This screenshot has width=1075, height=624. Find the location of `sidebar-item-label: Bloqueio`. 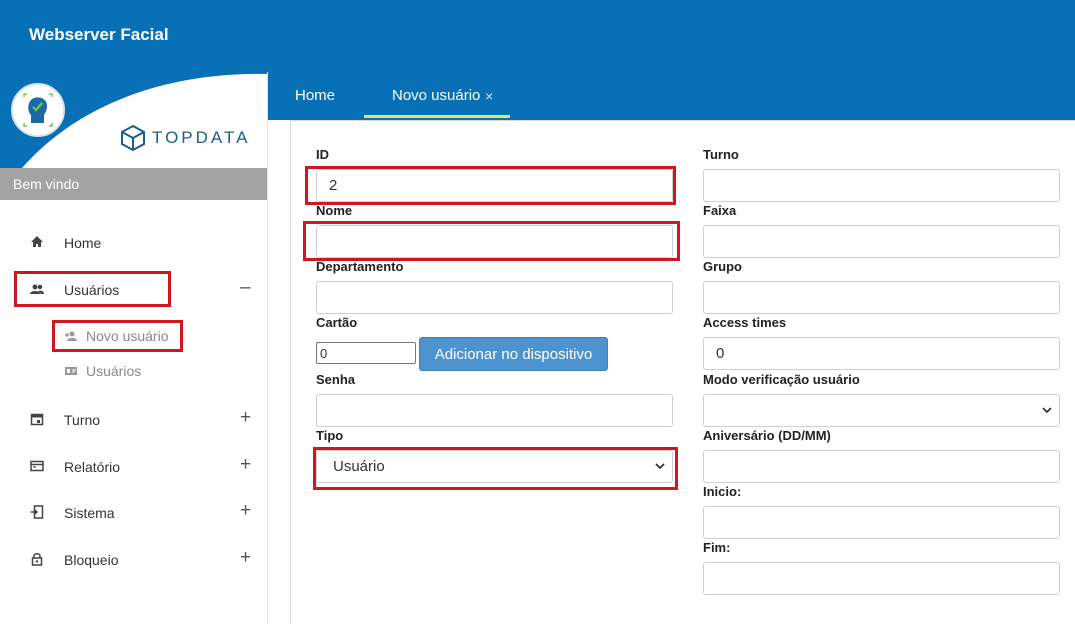

sidebar-item-label: Bloqueio is located at coordinates (91, 560).